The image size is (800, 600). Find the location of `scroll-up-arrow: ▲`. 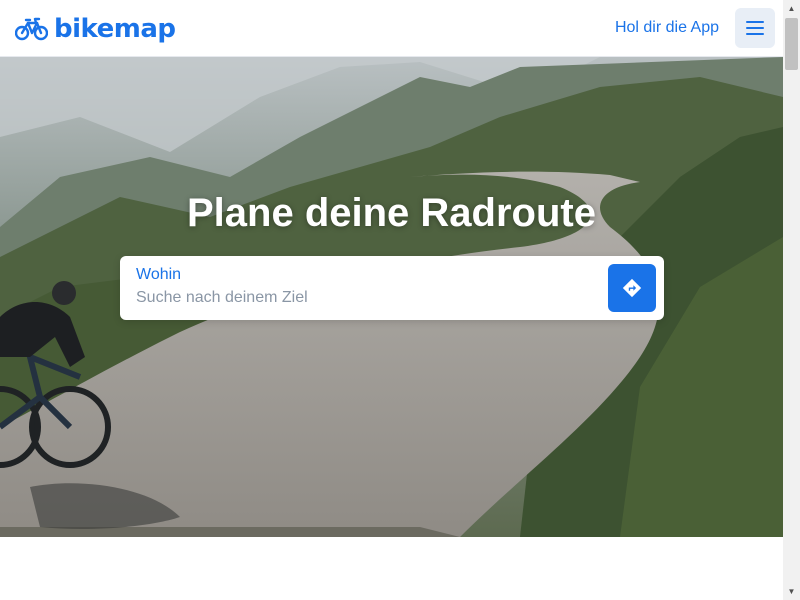

scroll-up-arrow: ▲ is located at coordinates (791, 8).